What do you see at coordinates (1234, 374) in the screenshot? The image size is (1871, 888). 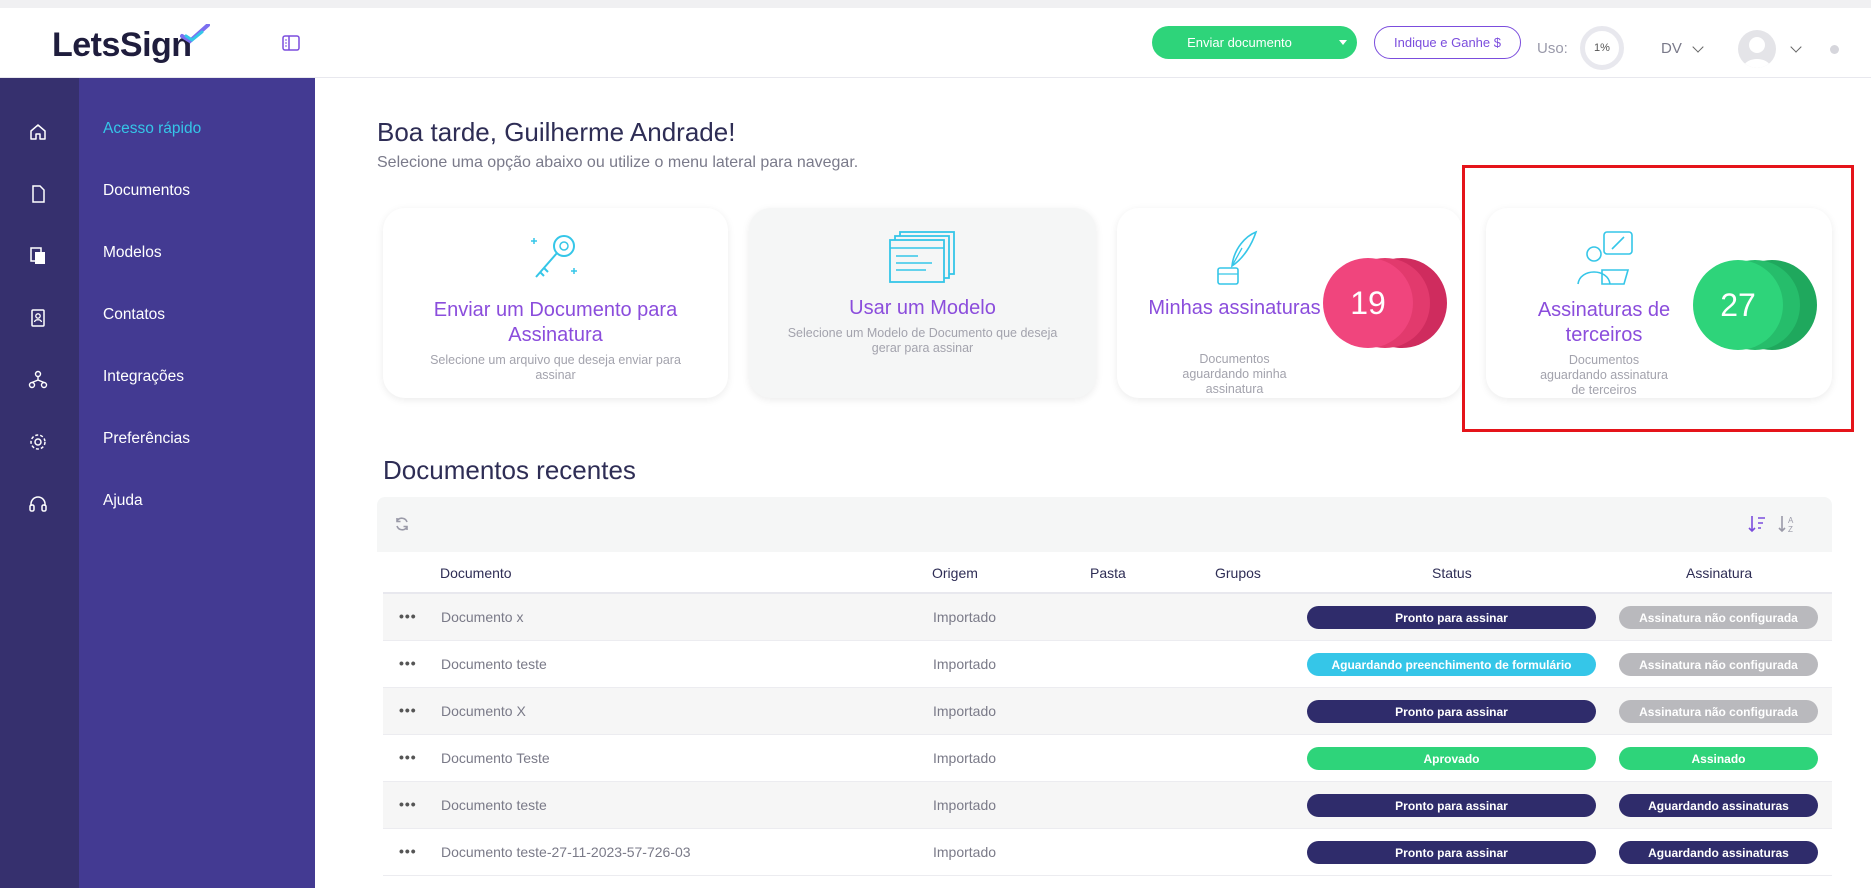 I see `card-subtitle: Documentos aguardando minha assinatura` at bounding box center [1234, 374].